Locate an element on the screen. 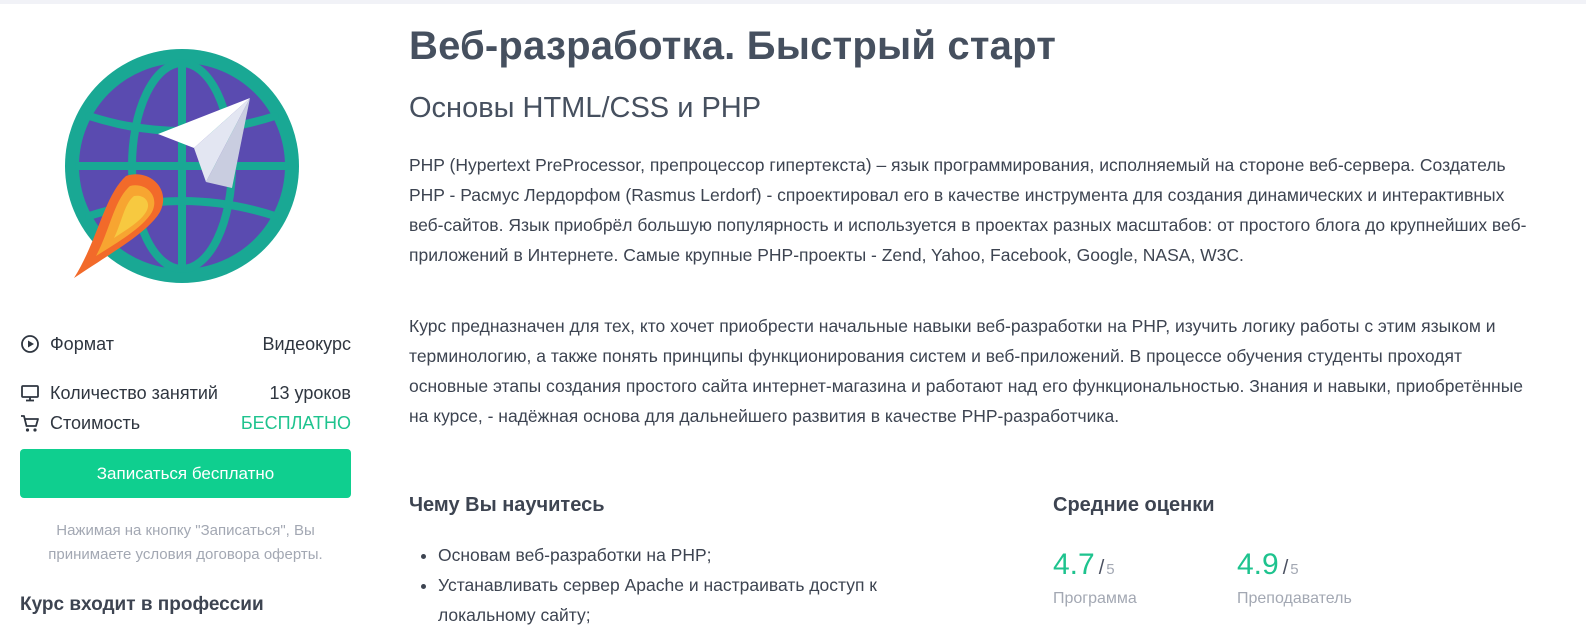  rating-score: 4.7 is located at coordinates (1074, 564).